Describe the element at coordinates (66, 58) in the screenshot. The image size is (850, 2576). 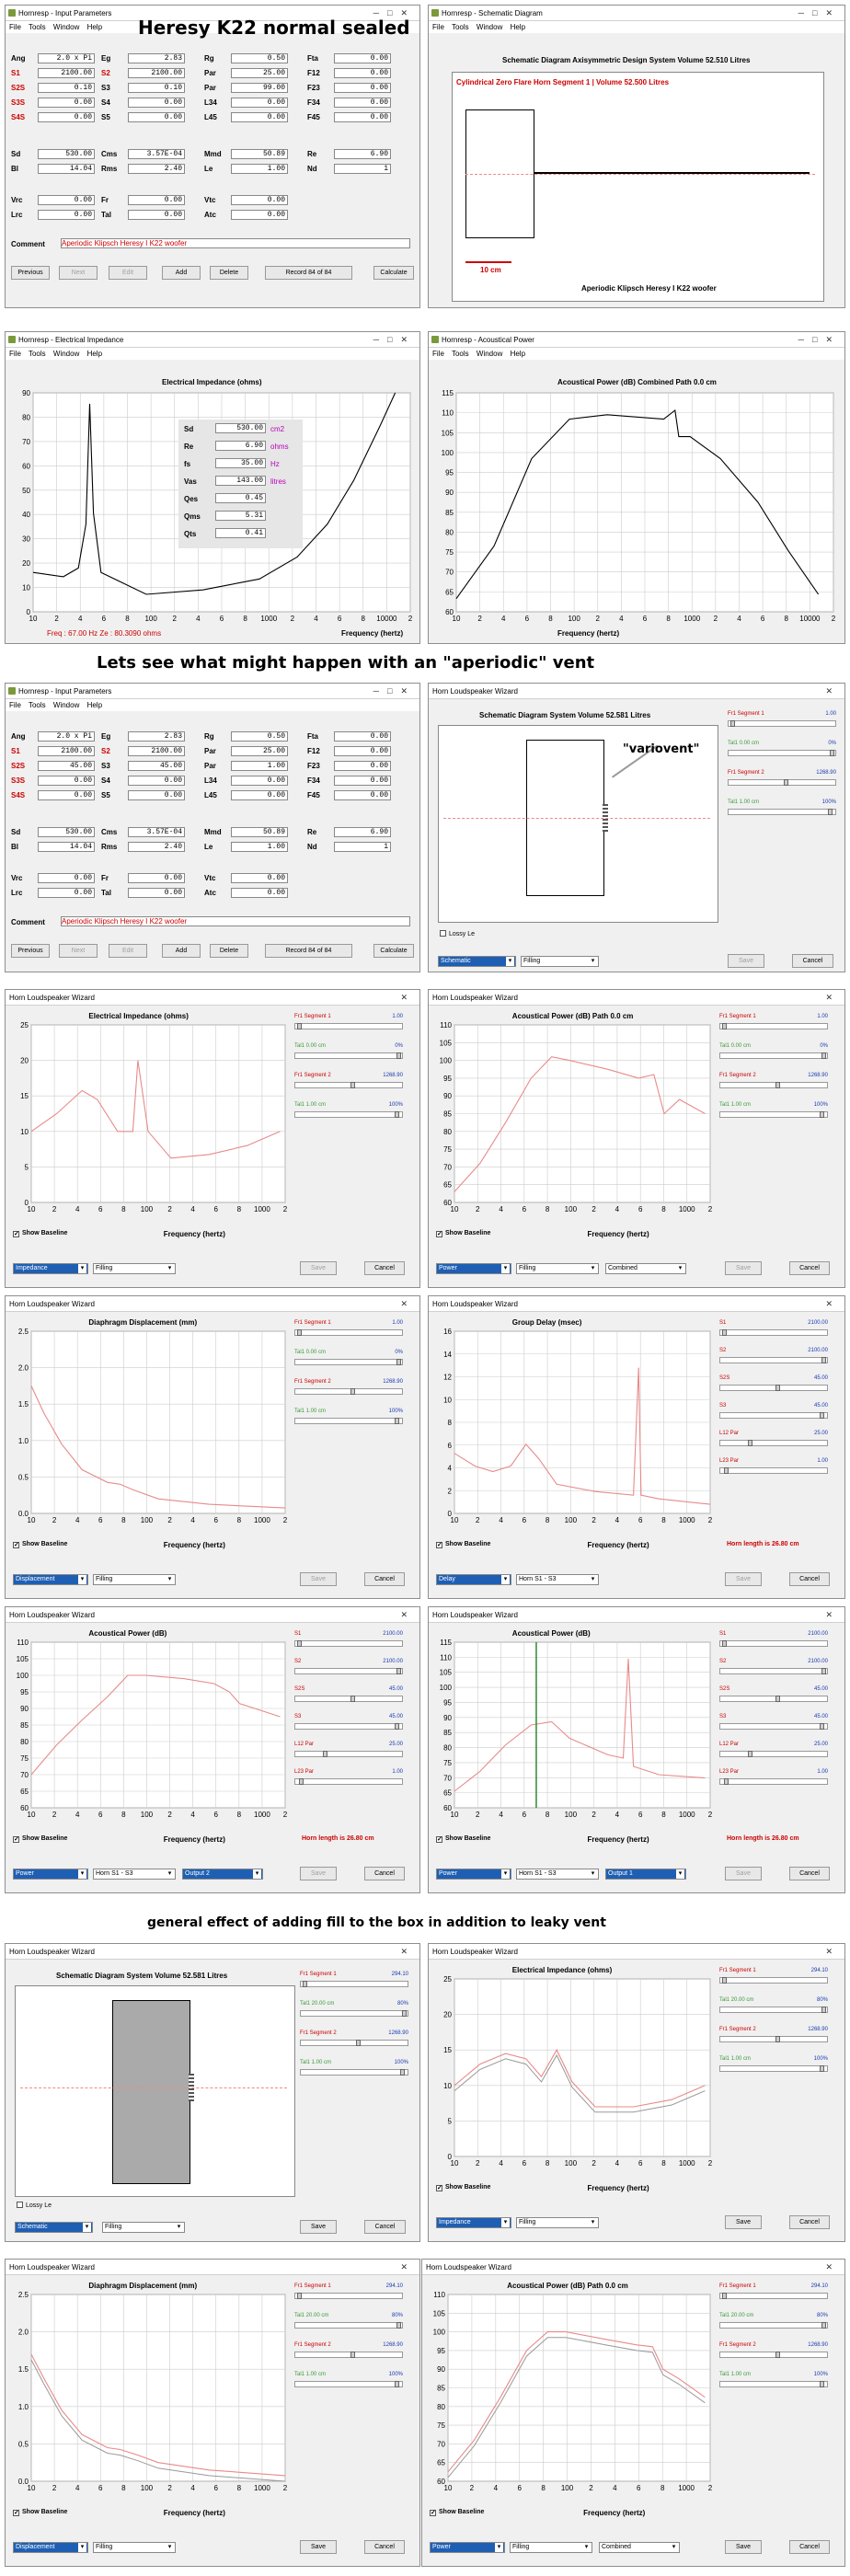
I see `param-field: 2.0 x Pi` at that location.